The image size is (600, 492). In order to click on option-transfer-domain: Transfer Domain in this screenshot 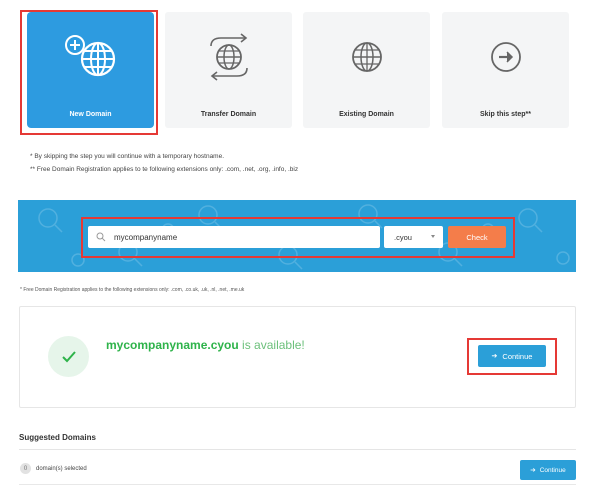, I will do `click(228, 70)`.